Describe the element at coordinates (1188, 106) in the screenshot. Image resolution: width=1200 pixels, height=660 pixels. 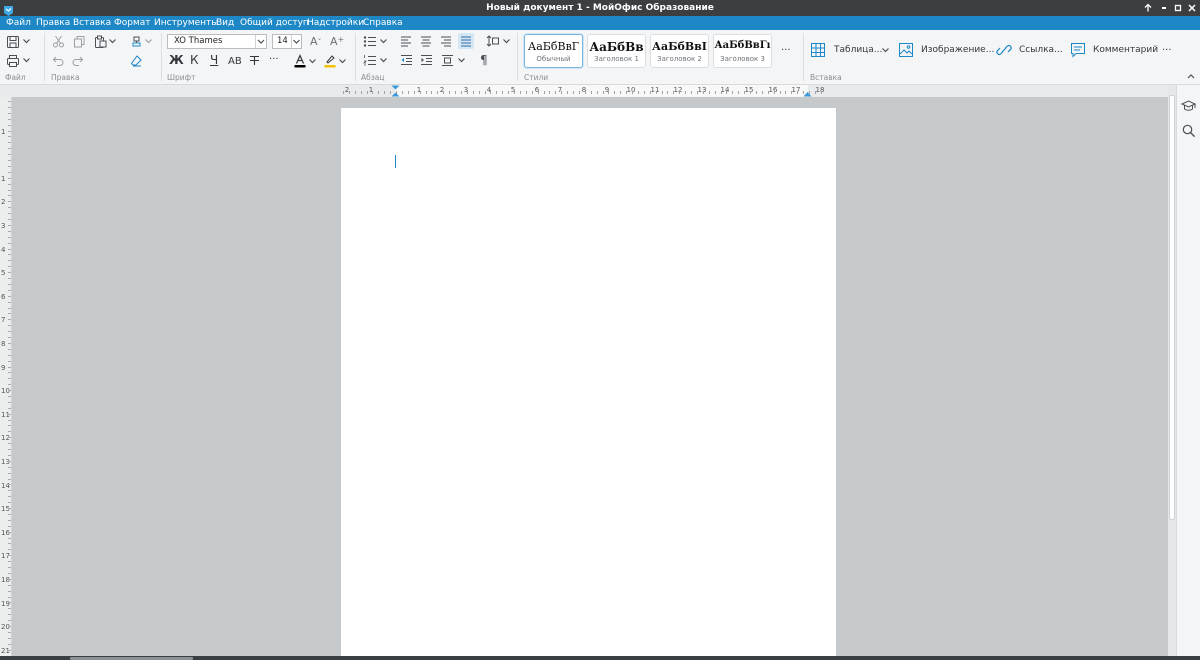
I see `education-cap-icon` at that location.